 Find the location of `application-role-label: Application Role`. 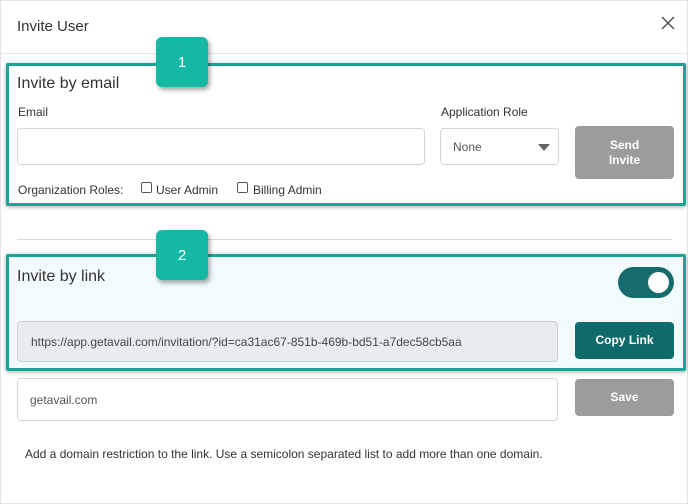

application-role-label: Application Role is located at coordinates (484, 112).